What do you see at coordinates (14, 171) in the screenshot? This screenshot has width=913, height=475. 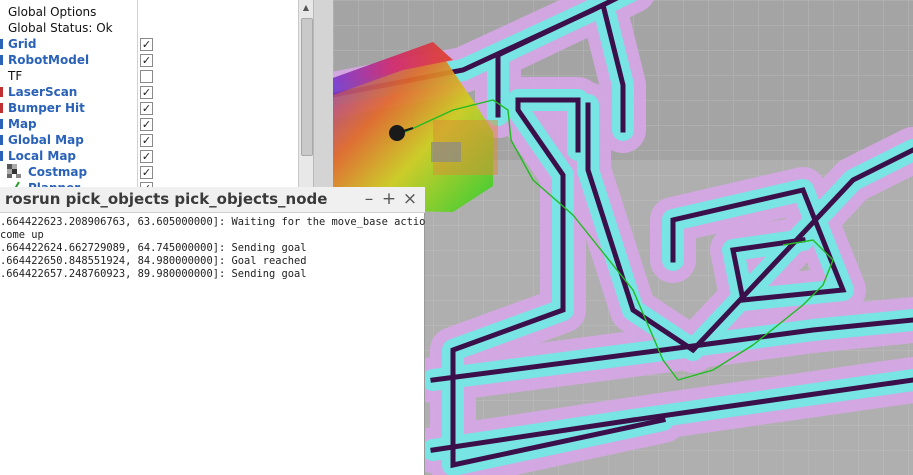 I see `costmap-icon` at bounding box center [14, 171].